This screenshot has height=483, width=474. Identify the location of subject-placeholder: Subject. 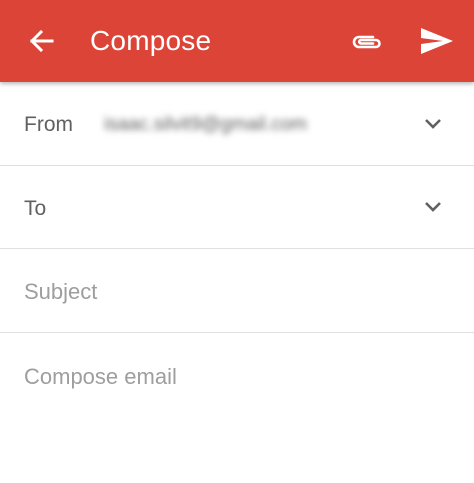
(61, 291).